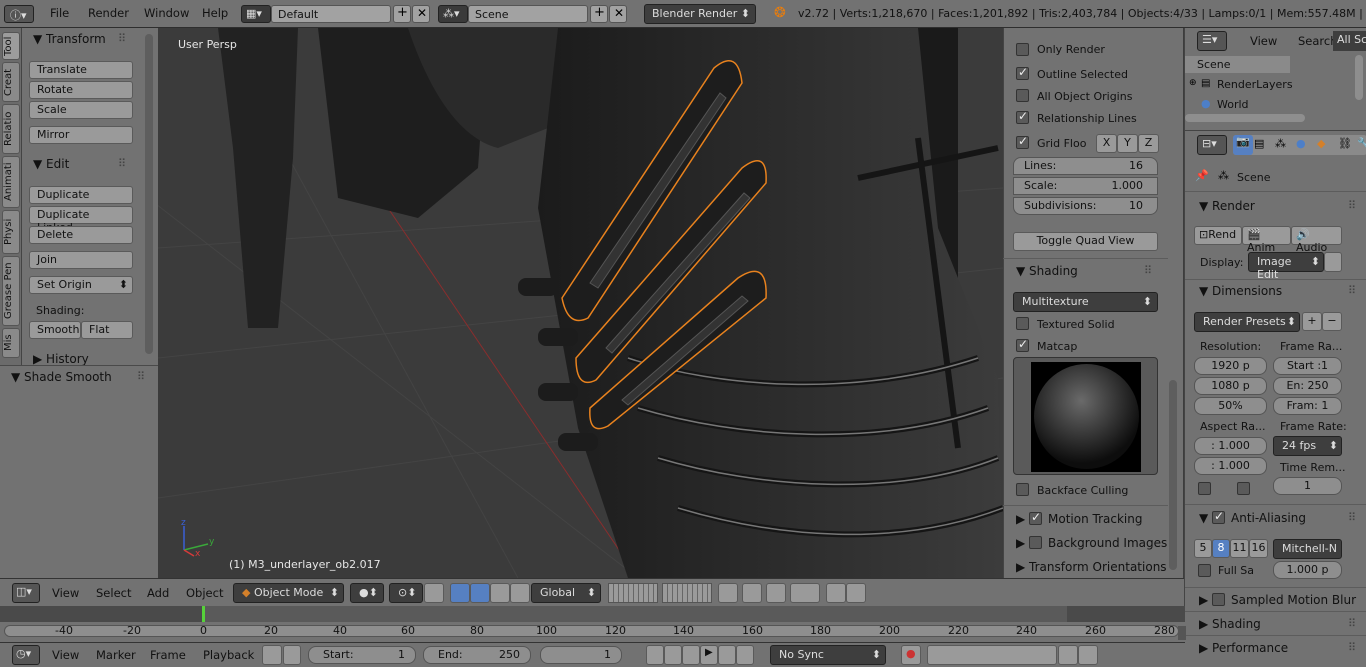 Image resolution: width=1366 pixels, height=667 pixels. Describe the element at coordinates (1204, 570) in the screenshot. I see `full-sample-checkbox` at that location.